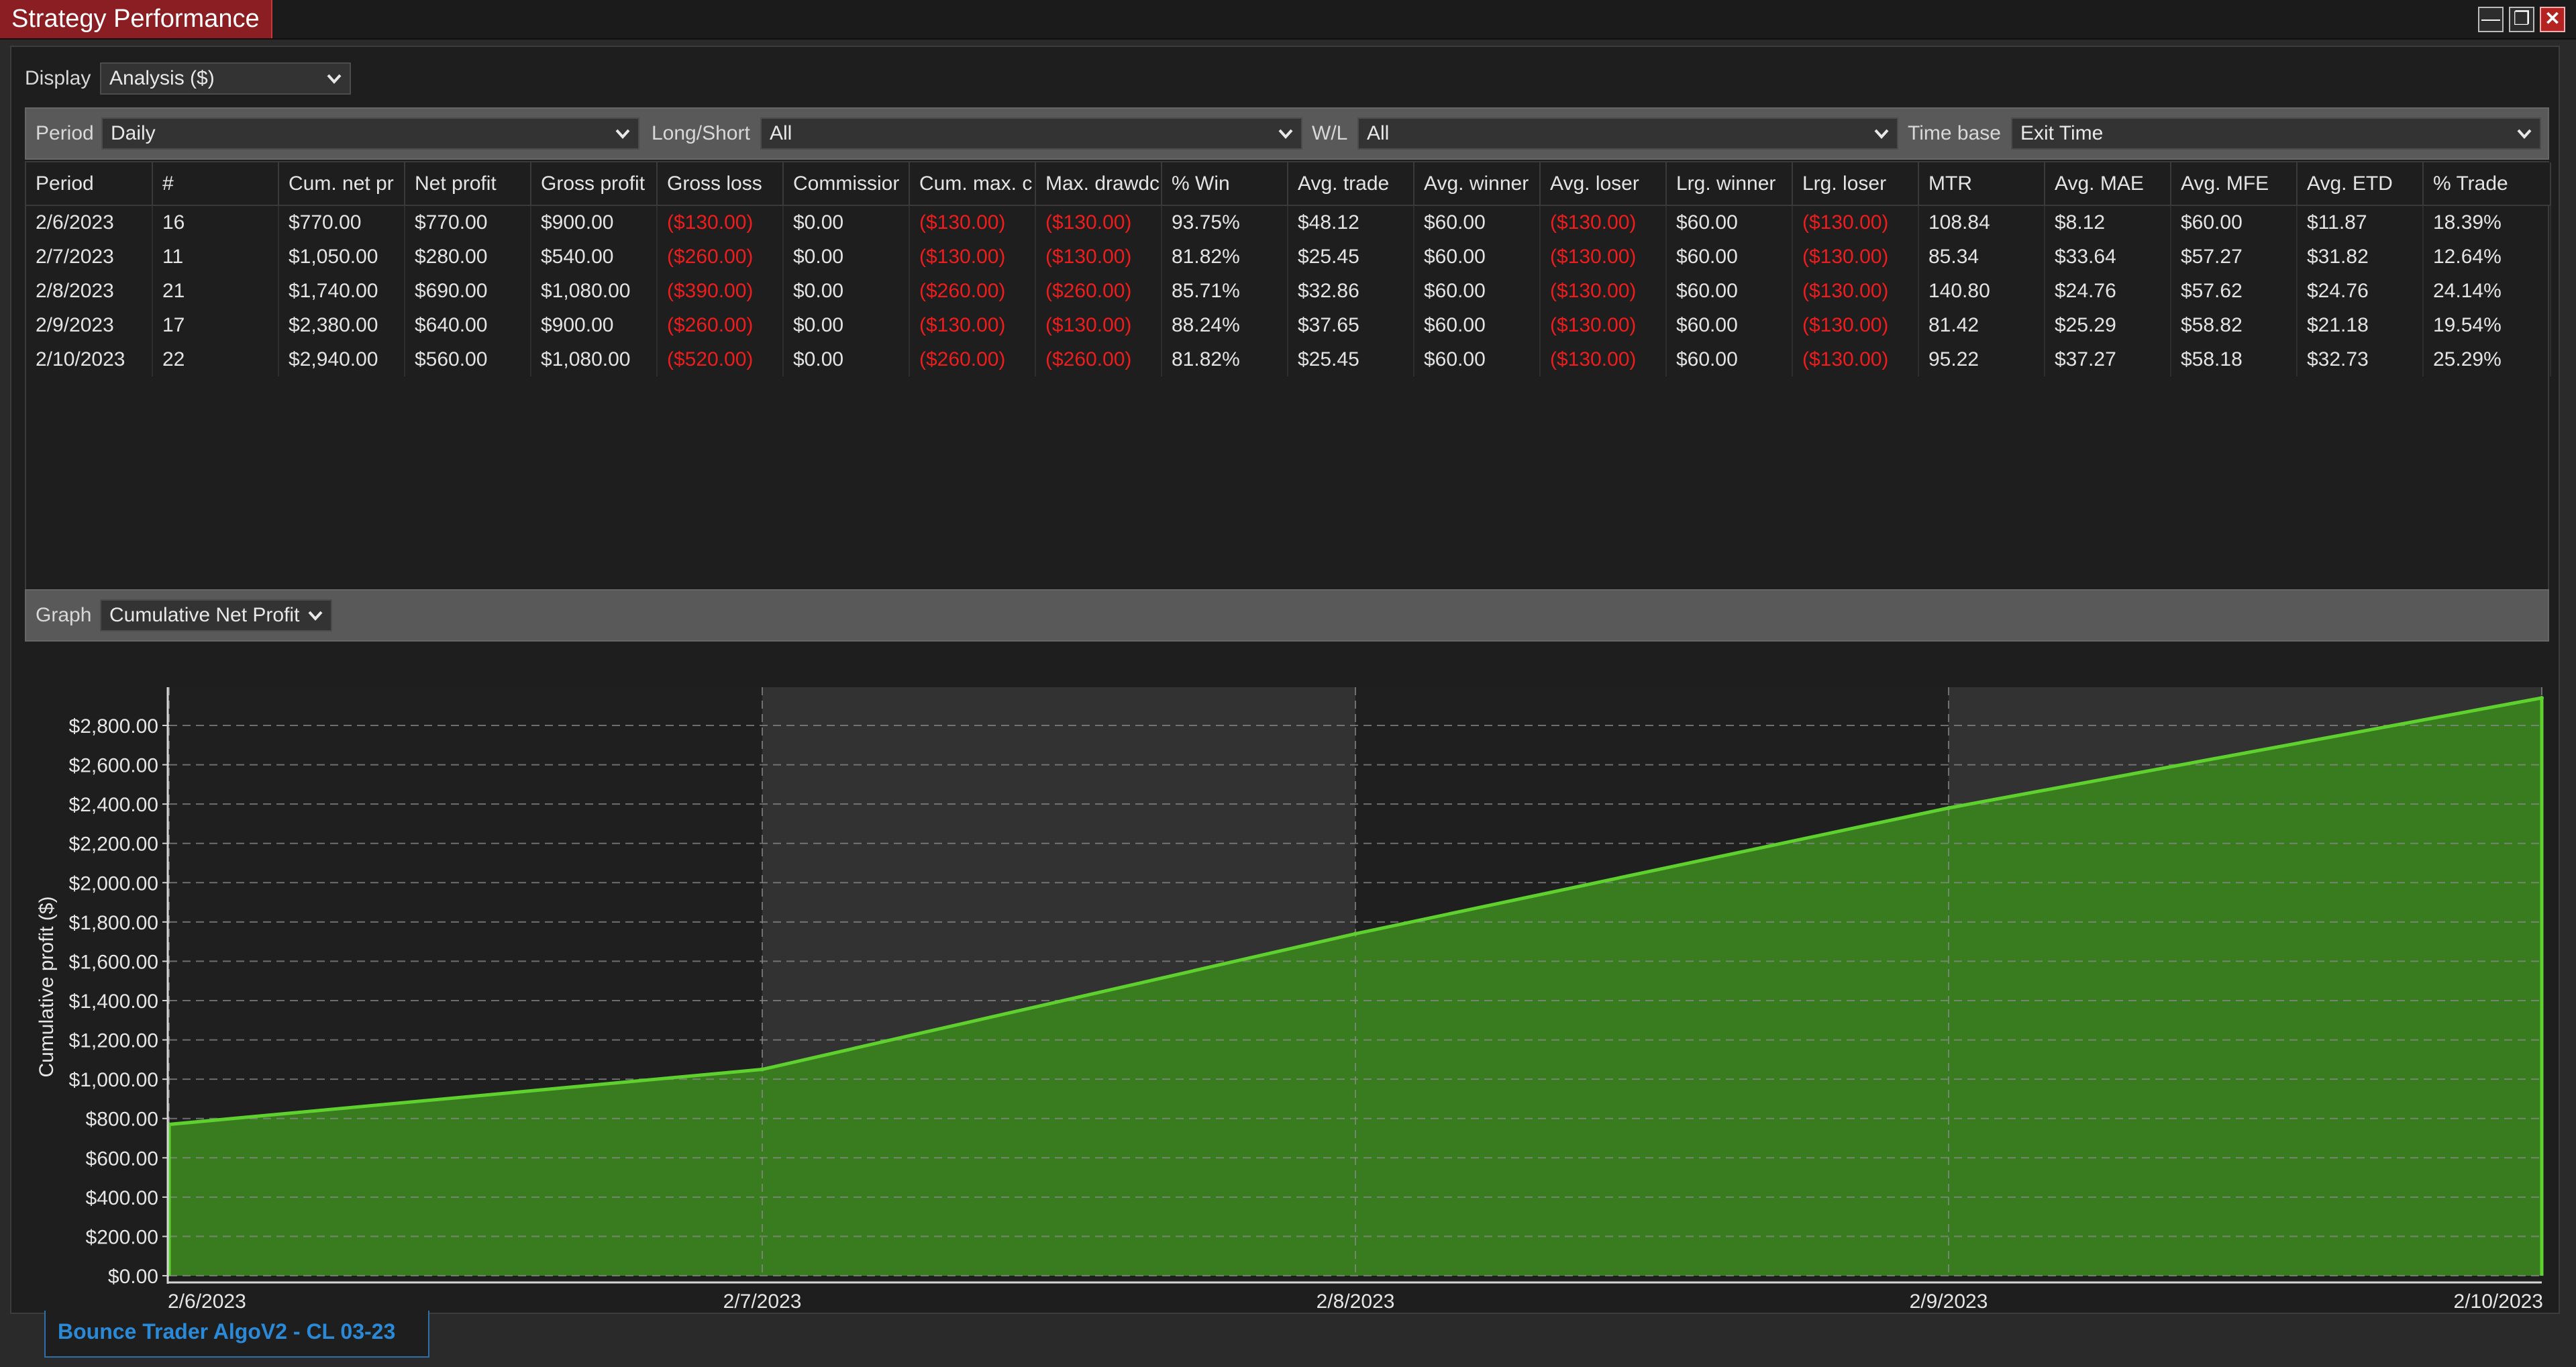 The width and height of the screenshot is (2576, 1367). I want to click on y-tick-label: $400.00, so click(122, 1198).